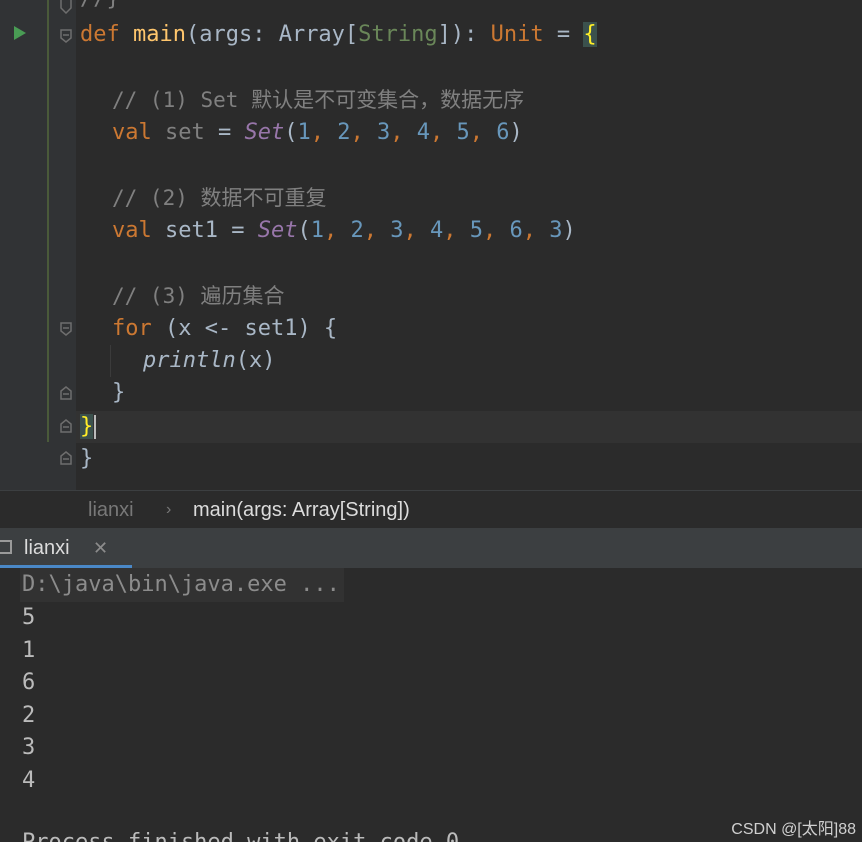  What do you see at coordinates (301, 510) in the screenshot?
I see `breadcrumb-method: main(args: Array[String])` at bounding box center [301, 510].